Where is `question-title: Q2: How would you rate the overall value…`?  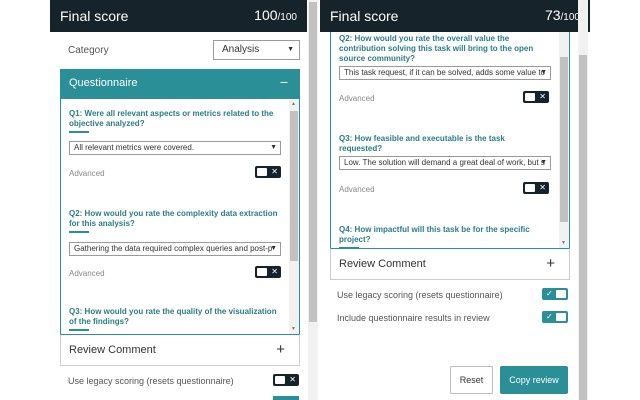
question-title: Q2: How would you rate the overall value… is located at coordinates (436, 48).